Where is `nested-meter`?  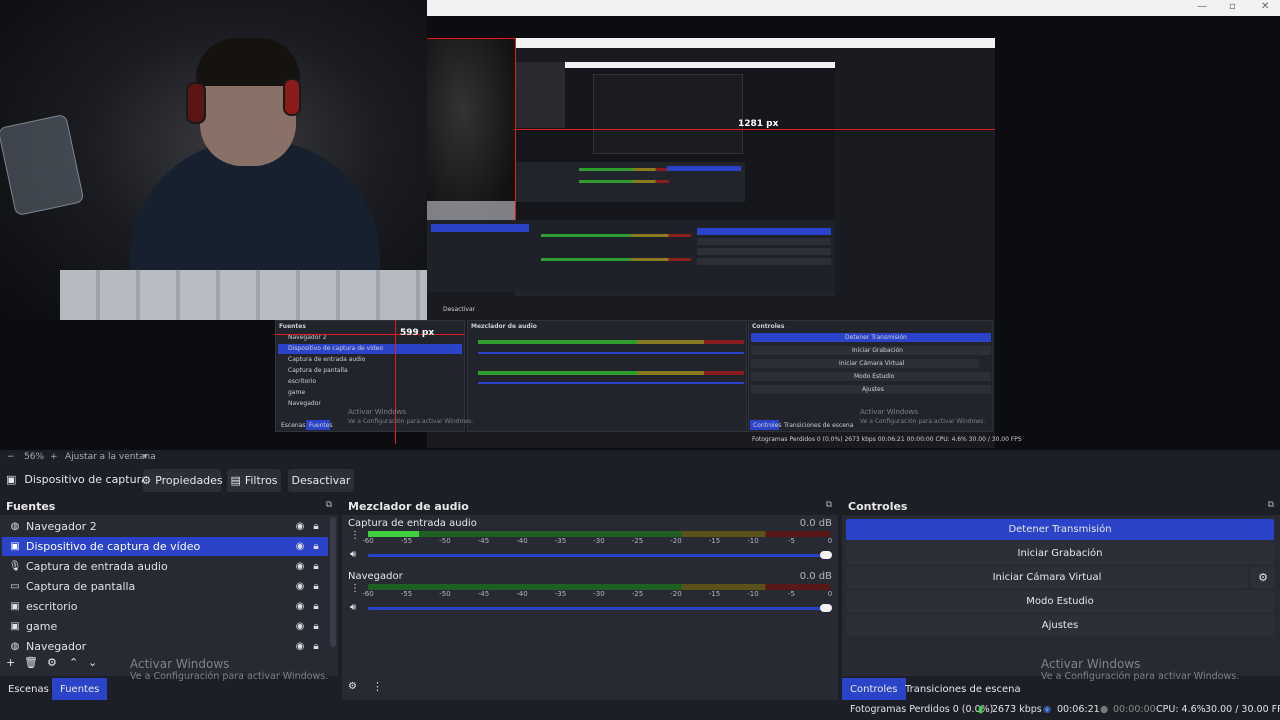 nested-meter is located at coordinates (611, 373).